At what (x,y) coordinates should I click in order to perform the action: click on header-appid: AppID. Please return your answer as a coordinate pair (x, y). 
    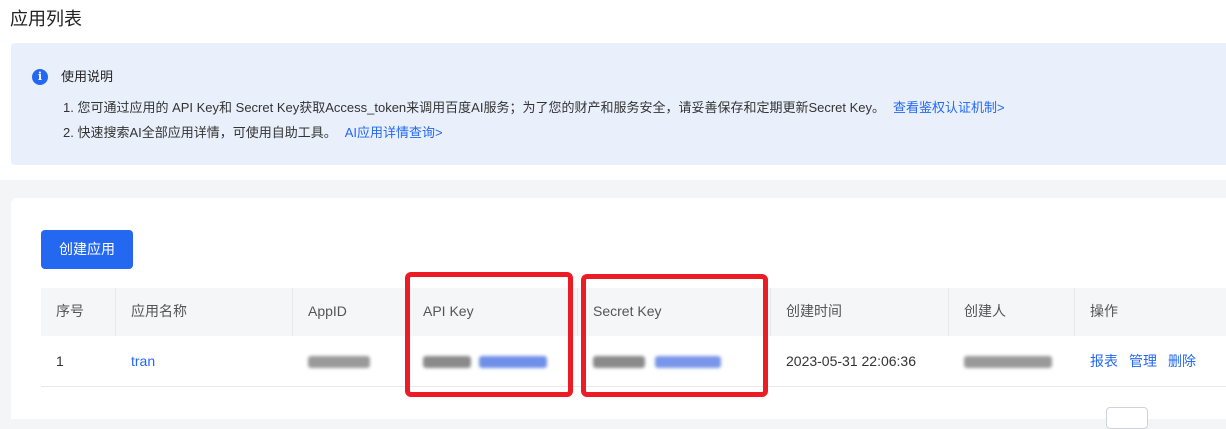
    Looking at the image, I should click on (350, 312).